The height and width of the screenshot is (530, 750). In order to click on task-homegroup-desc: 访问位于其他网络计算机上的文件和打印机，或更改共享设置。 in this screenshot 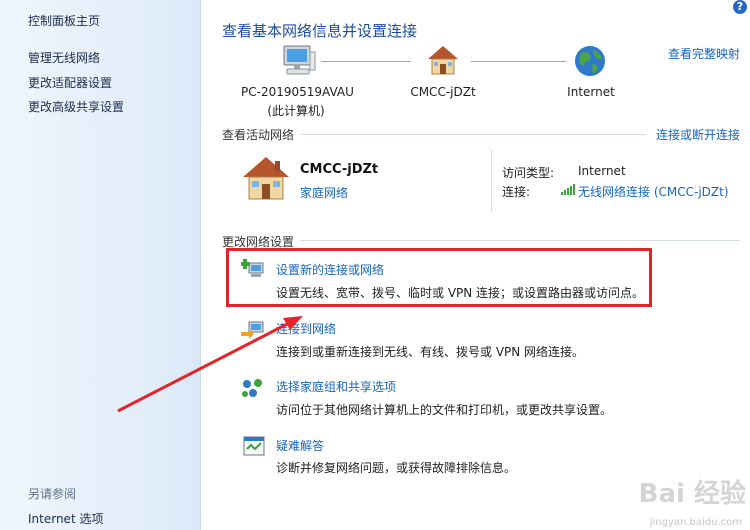, I will do `click(444, 410)`.